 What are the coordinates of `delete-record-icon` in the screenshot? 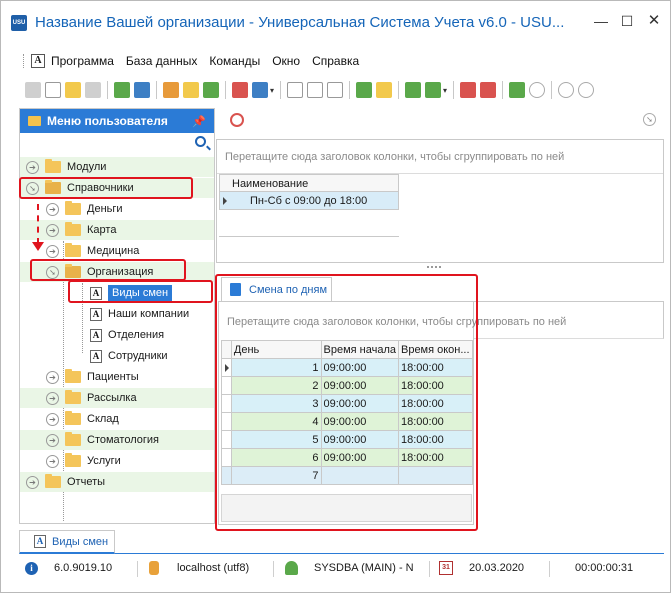 It's located at (93, 90).